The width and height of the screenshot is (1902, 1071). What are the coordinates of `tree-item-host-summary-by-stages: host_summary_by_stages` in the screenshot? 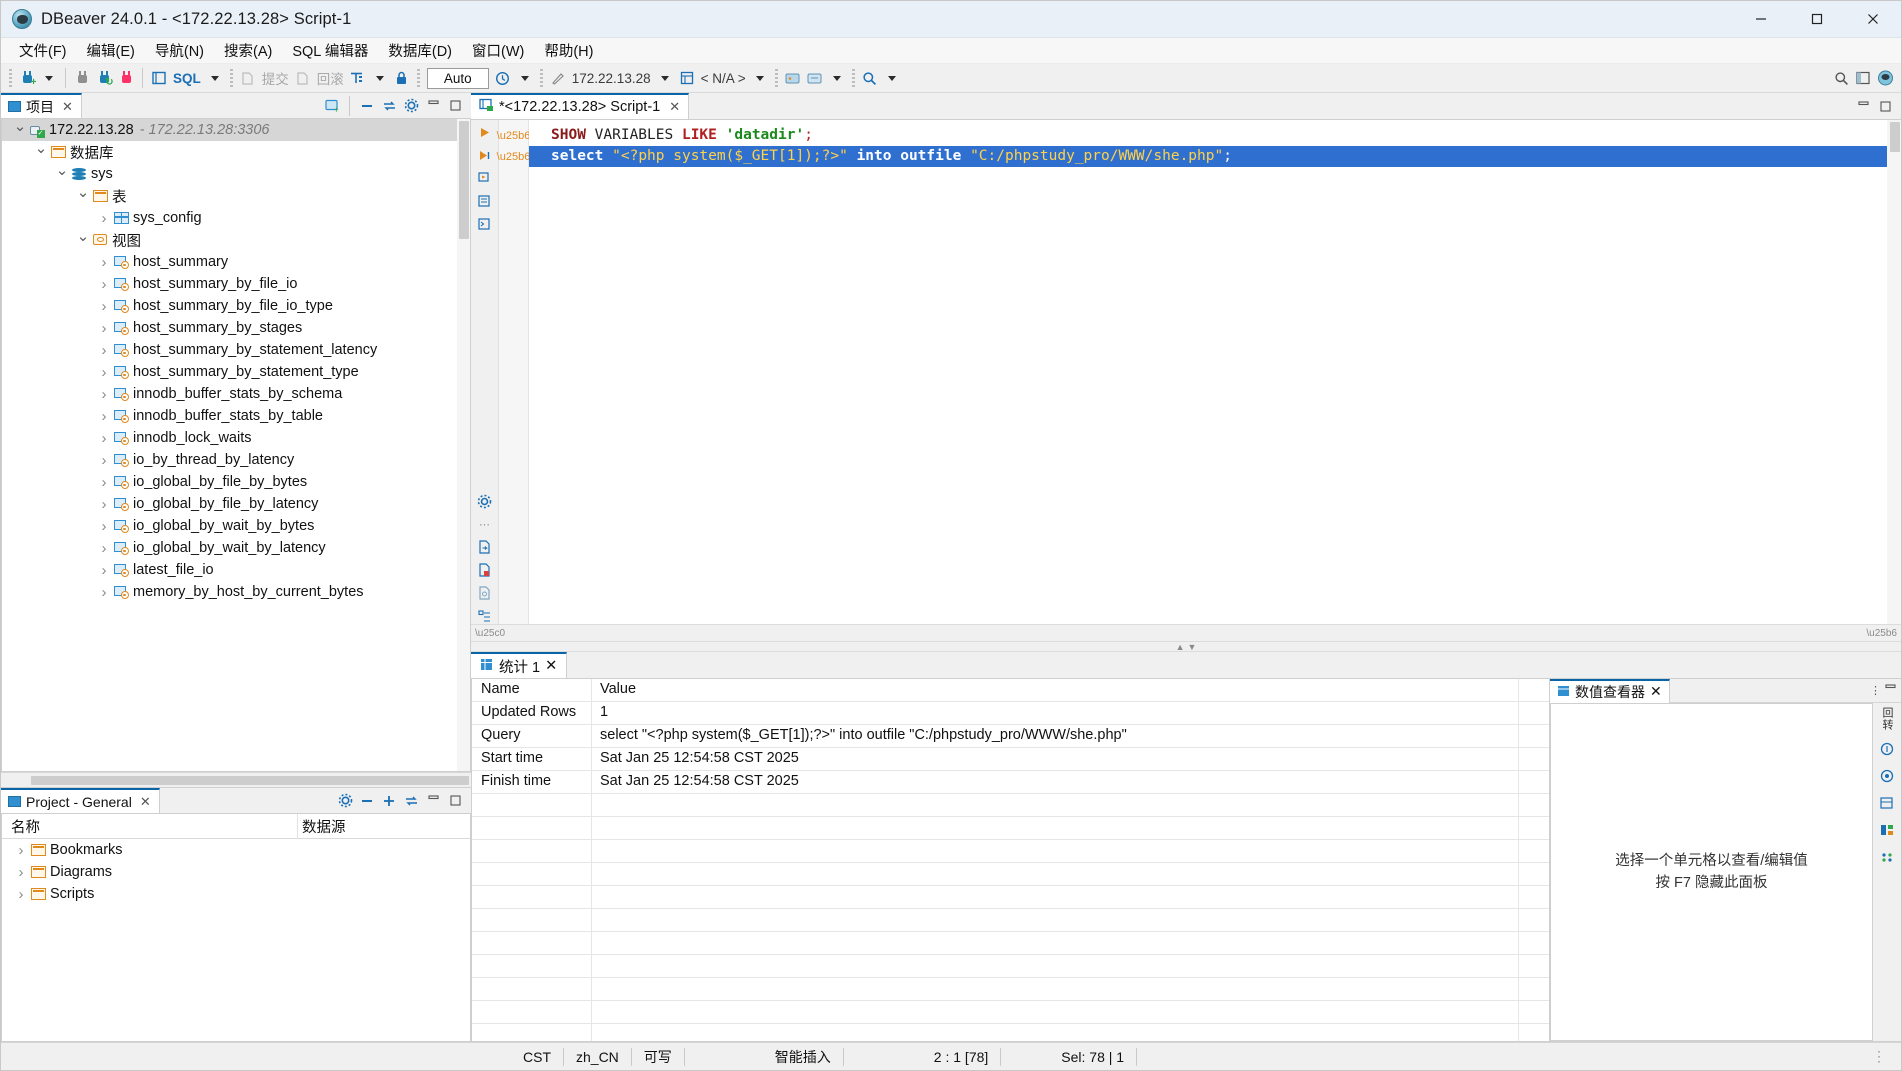 It's located at (236, 328).